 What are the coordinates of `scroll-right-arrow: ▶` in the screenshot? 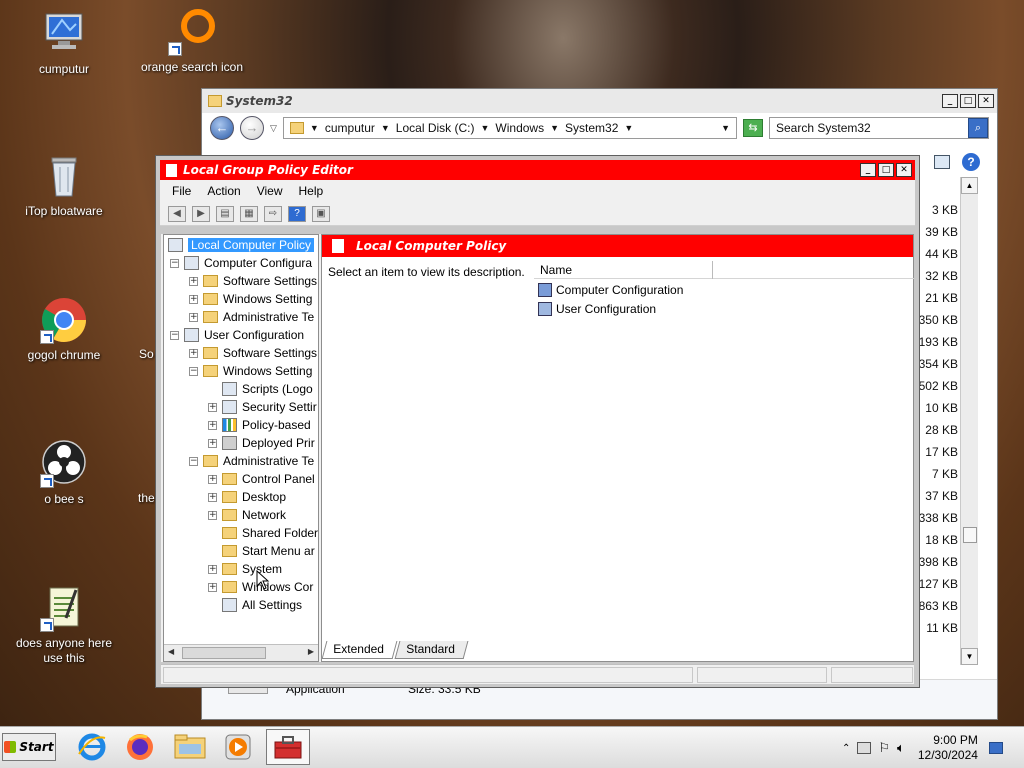 It's located at (311, 651).